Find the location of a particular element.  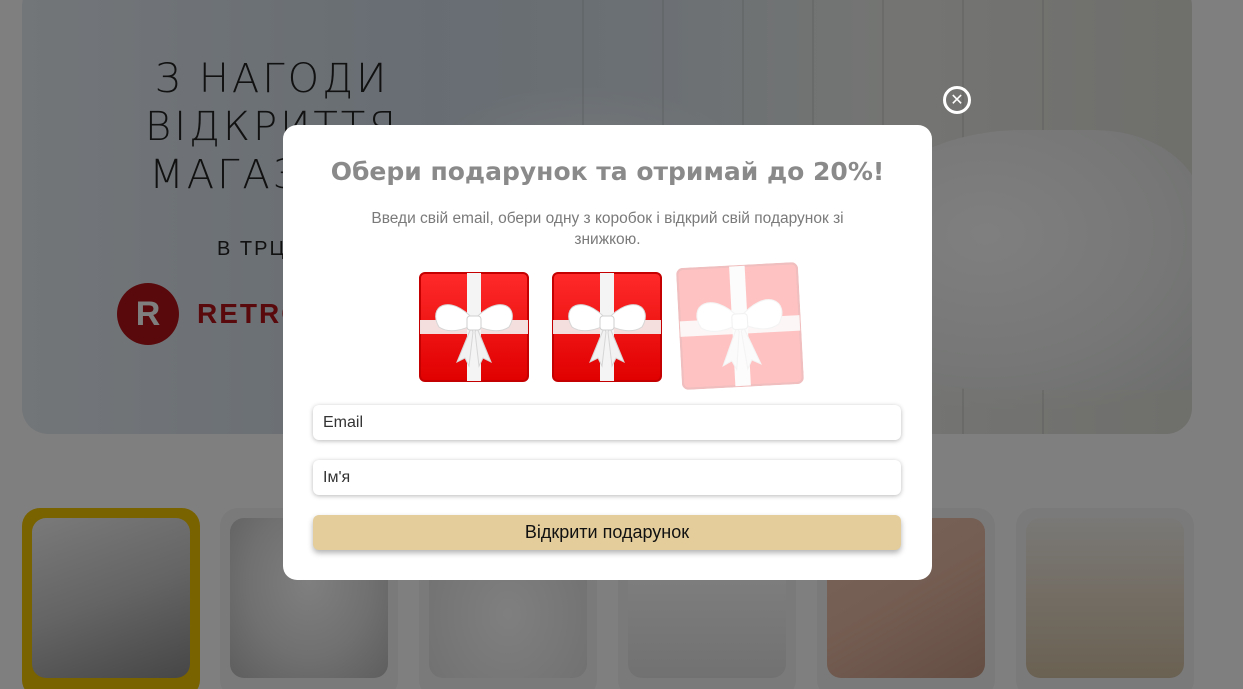

open-gift-button: Відкрити подарунок is located at coordinates (607, 532).